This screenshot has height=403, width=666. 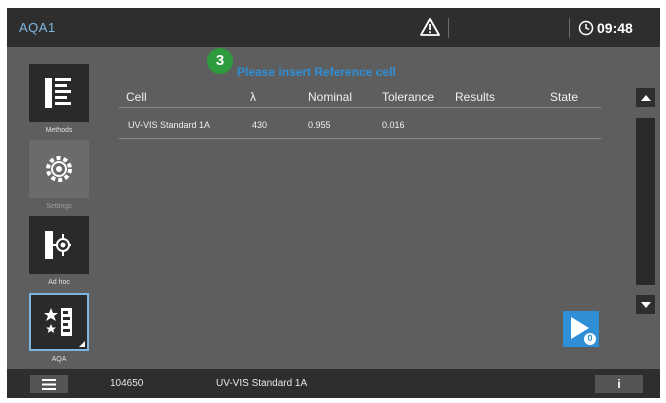 What do you see at coordinates (59, 130) in the screenshot?
I see `sidebar-item-label: Methods` at bounding box center [59, 130].